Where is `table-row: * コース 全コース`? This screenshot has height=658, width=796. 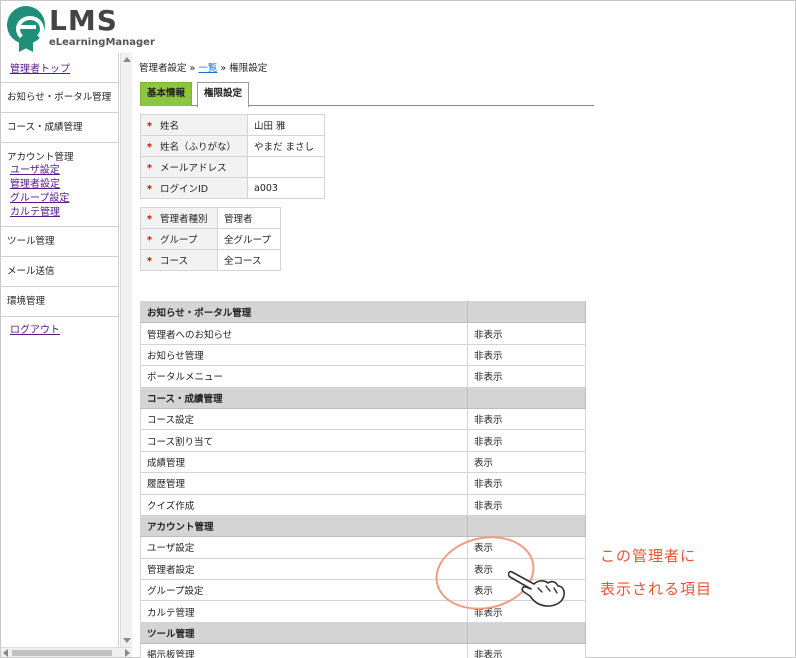
table-row: * コース 全コース is located at coordinates (210, 260).